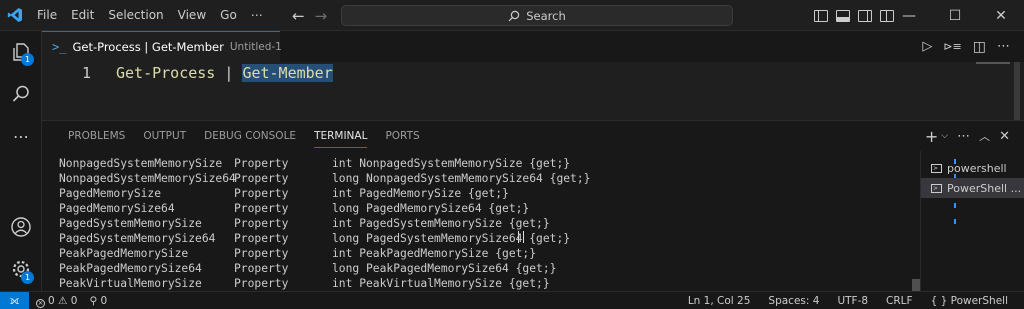 This screenshot has height=309, width=1024. I want to click on account-icon, so click(21, 227).